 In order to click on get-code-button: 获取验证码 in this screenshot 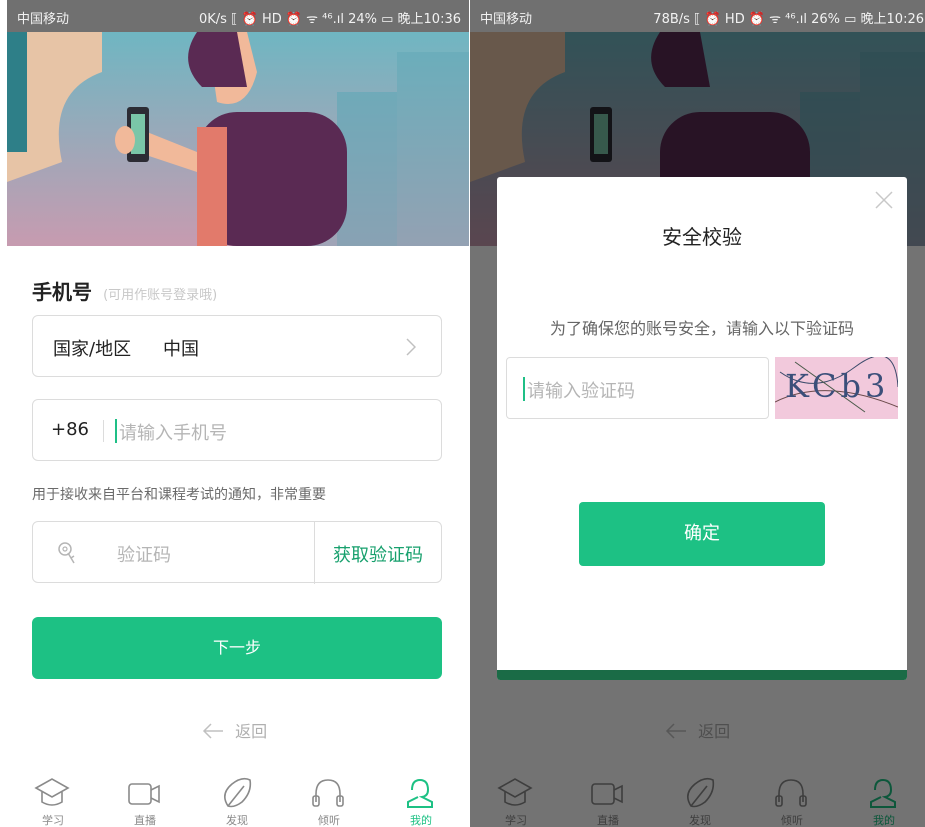, I will do `click(378, 554)`.